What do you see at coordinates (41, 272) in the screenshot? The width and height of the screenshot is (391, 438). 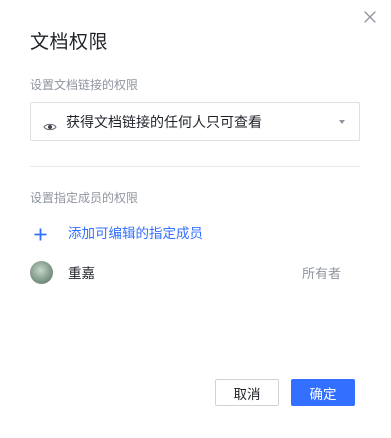 I see `avatar` at bounding box center [41, 272].